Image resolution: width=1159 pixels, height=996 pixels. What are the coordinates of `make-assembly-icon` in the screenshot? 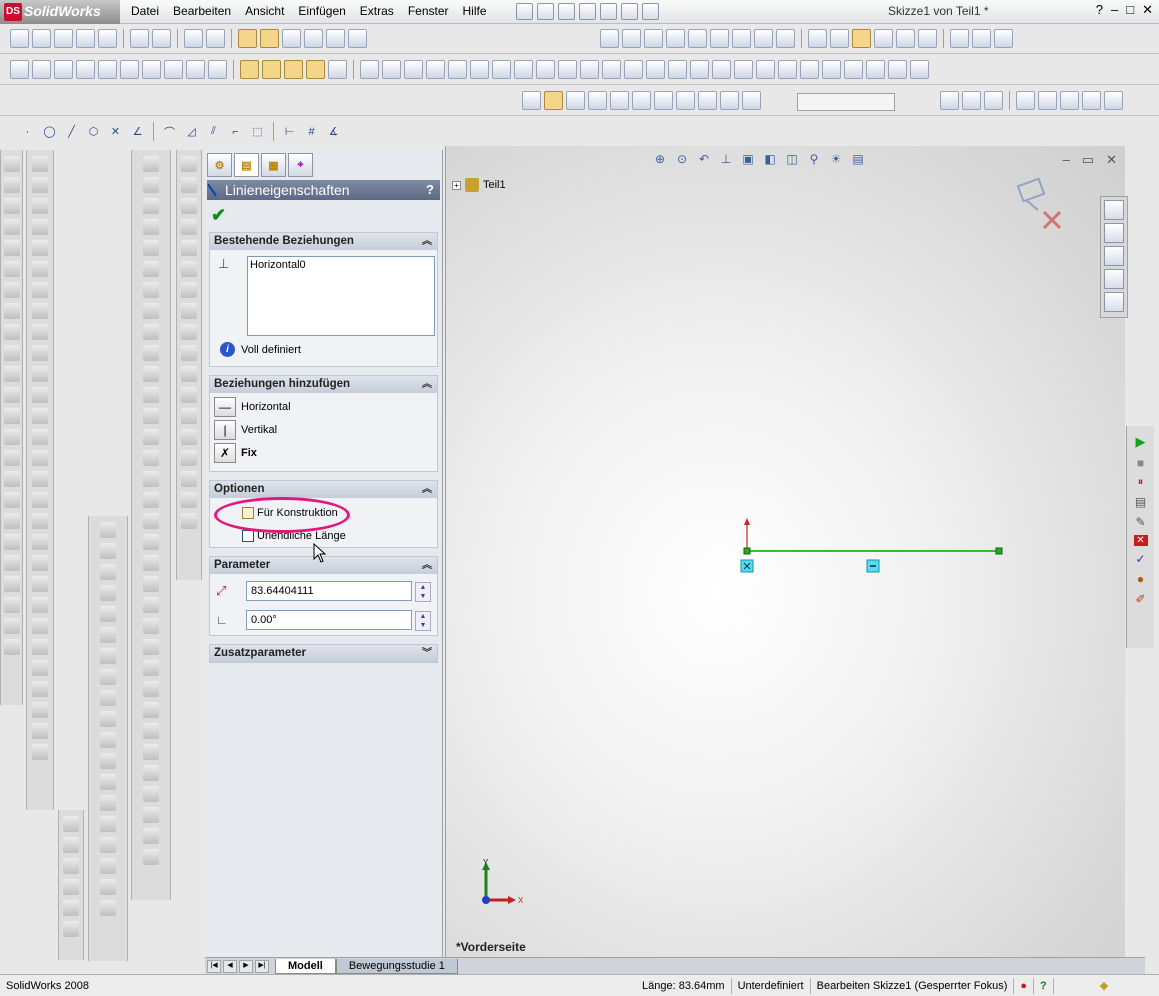 It's located at (107, 38).